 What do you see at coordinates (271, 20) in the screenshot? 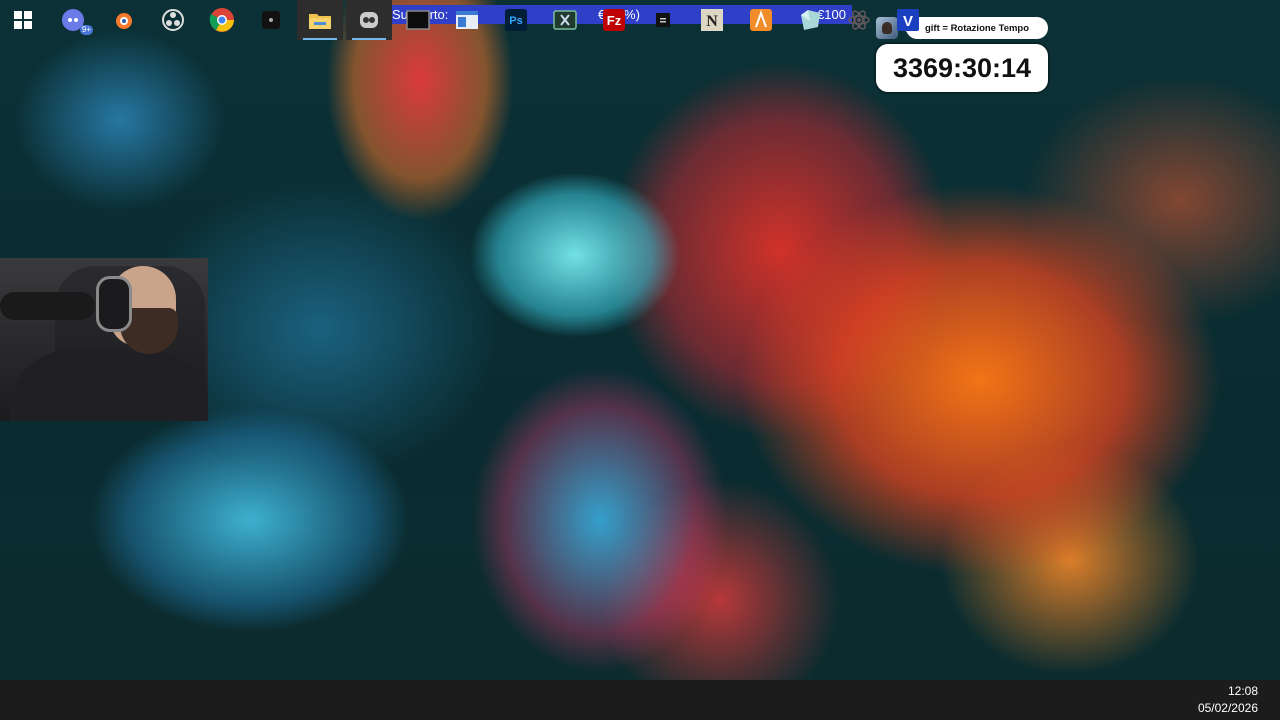
I see `app-icon` at bounding box center [271, 20].